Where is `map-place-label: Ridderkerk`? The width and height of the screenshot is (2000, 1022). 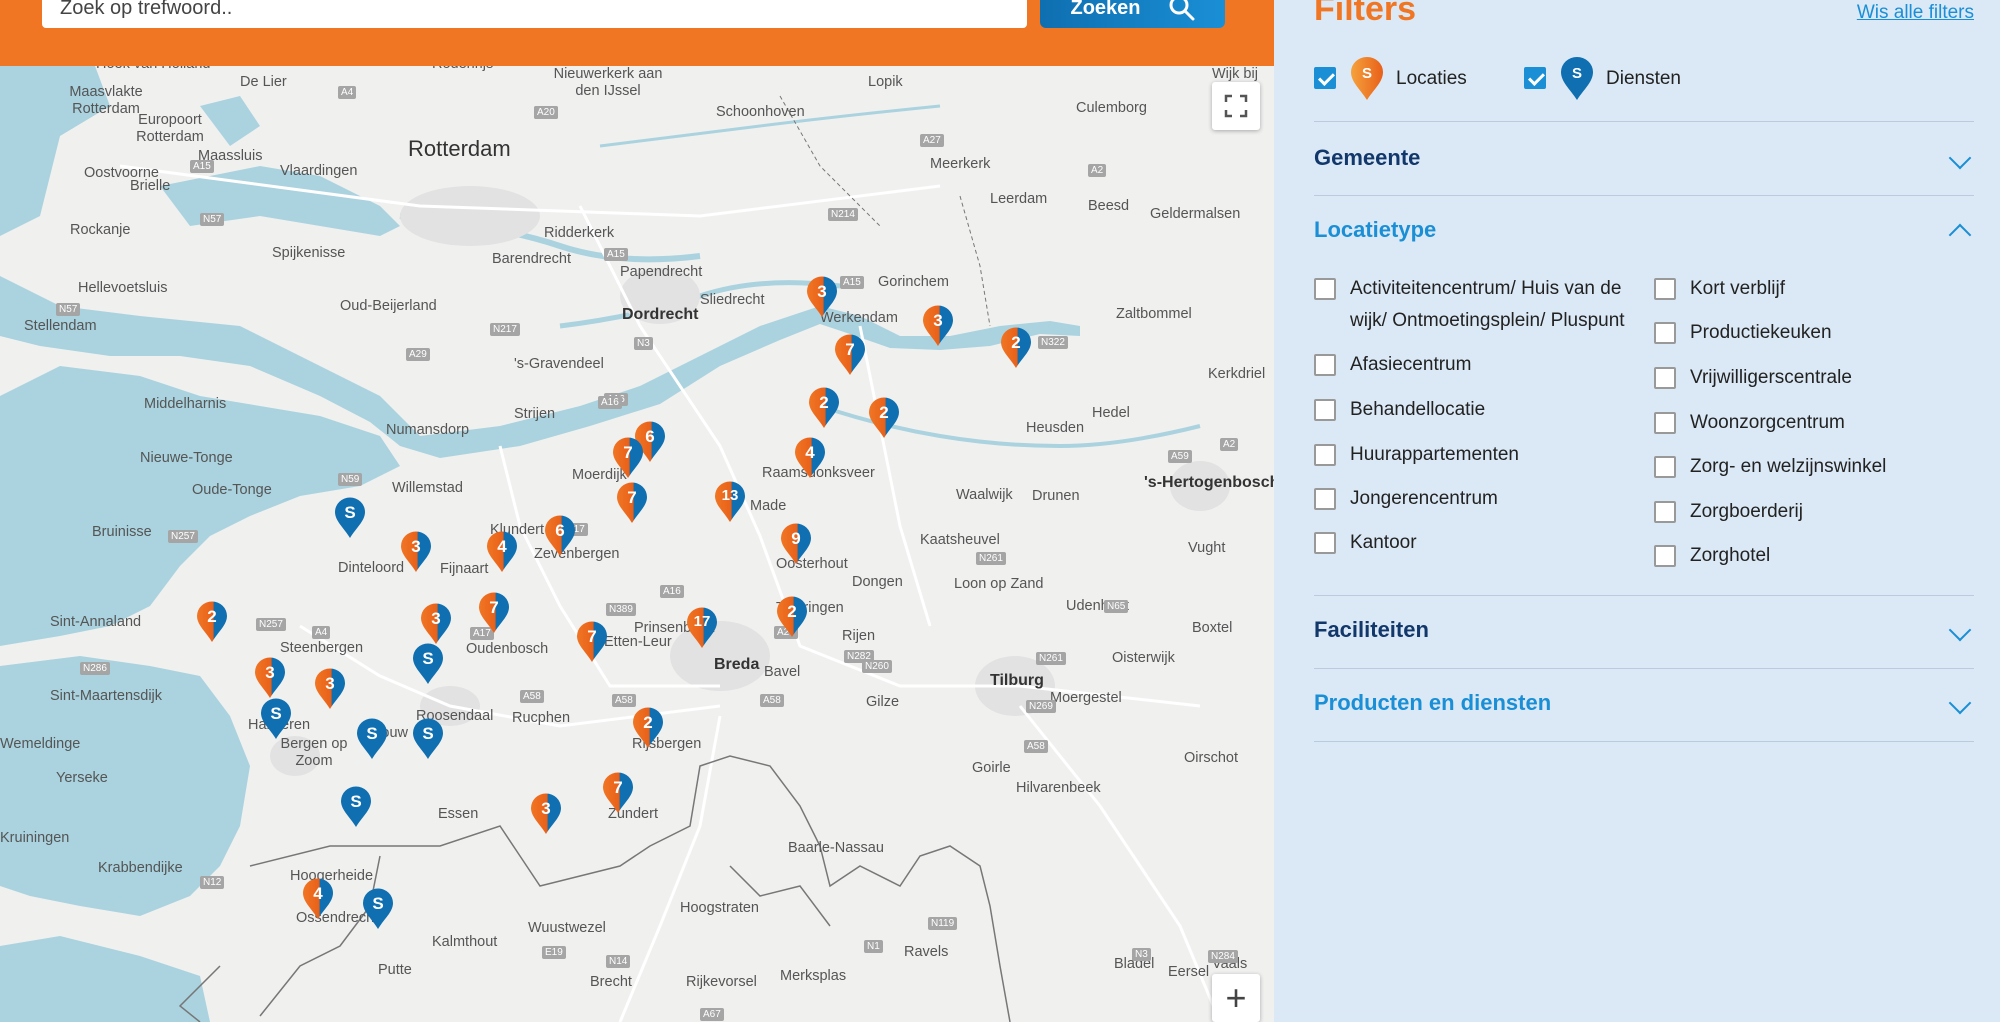 map-place-label: Ridderkerk is located at coordinates (579, 233).